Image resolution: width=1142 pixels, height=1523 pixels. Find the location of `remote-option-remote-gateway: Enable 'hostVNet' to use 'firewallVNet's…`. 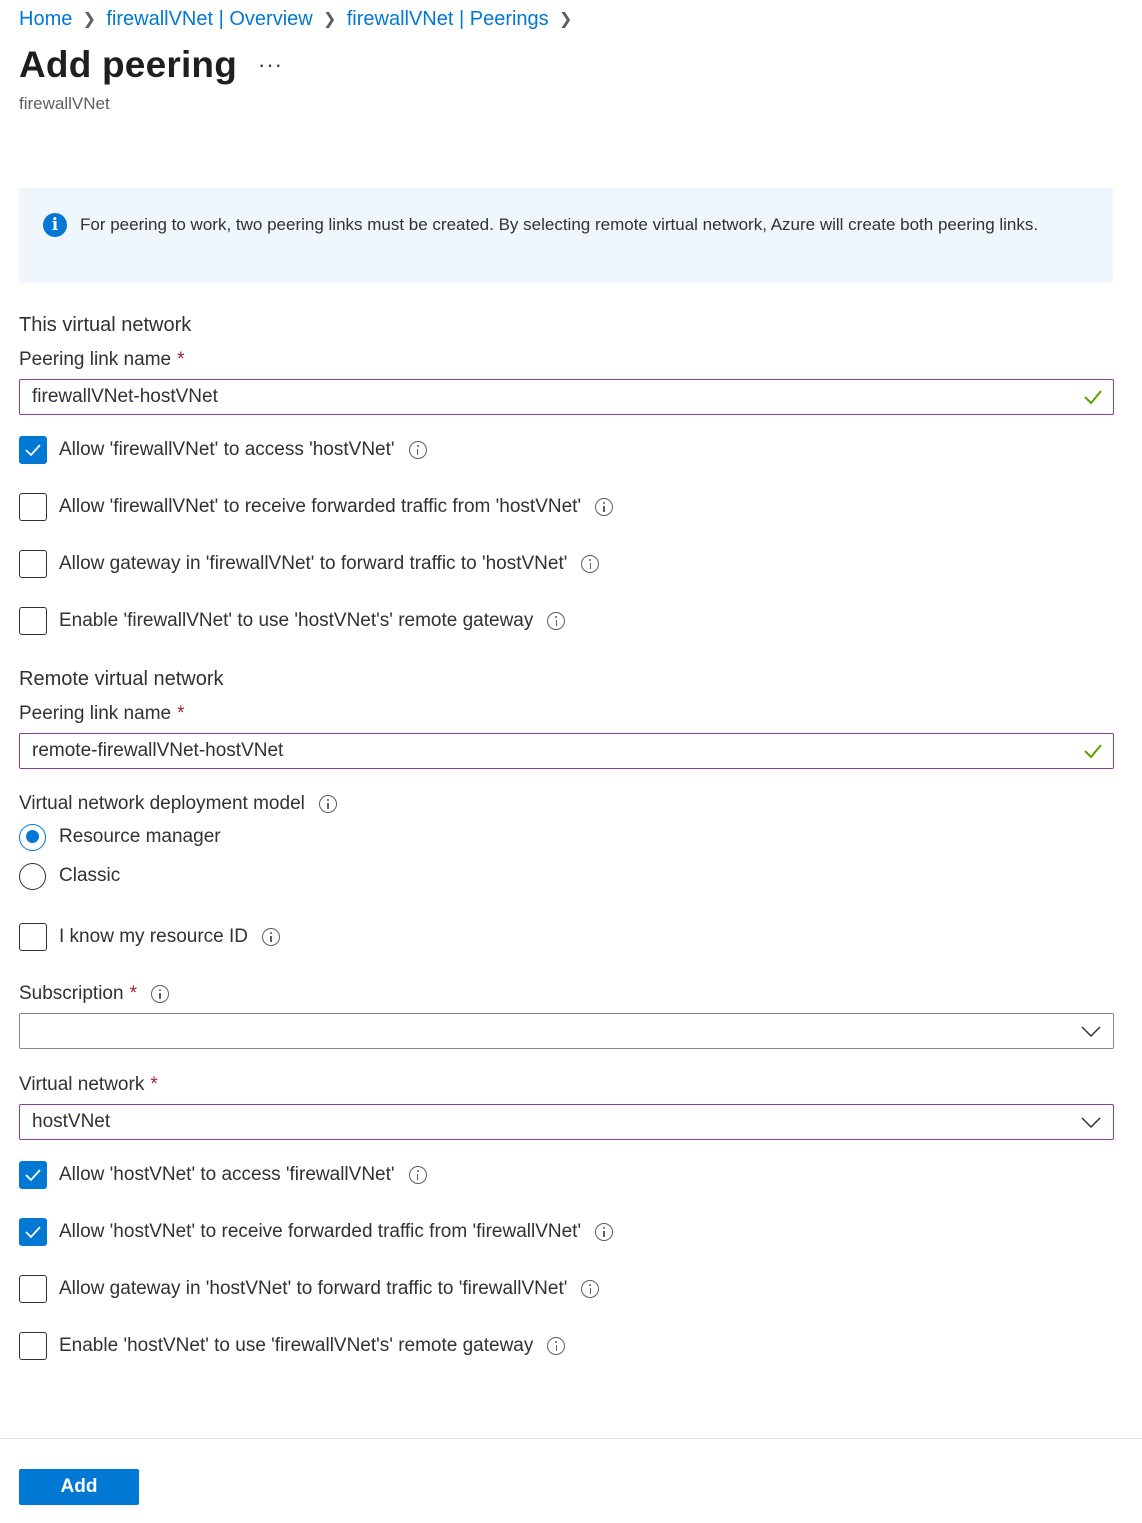

remote-option-remote-gateway: Enable 'hostVNet' to use 'firewallVNet's… is located at coordinates (292, 1346).